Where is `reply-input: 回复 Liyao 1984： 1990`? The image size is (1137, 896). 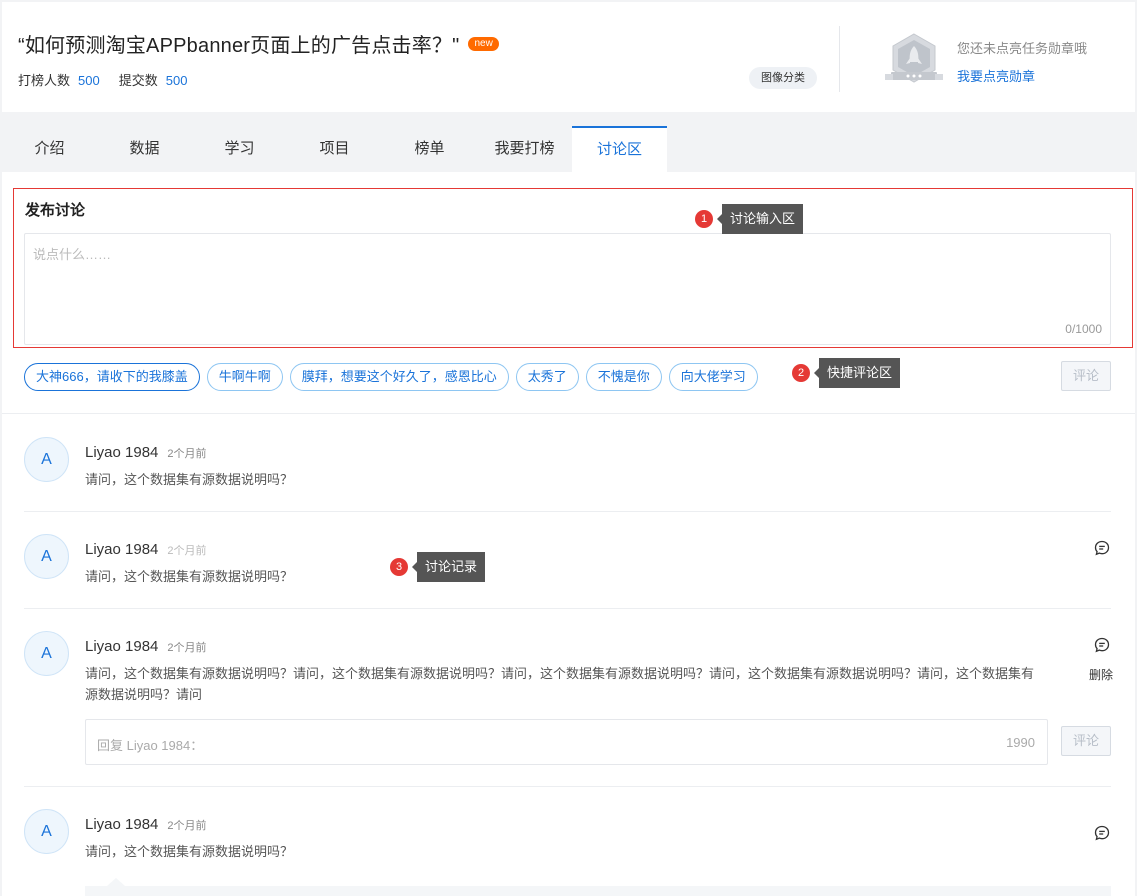
reply-input: 回复 Liyao 1984： 1990 is located at coordinates (566, 742).